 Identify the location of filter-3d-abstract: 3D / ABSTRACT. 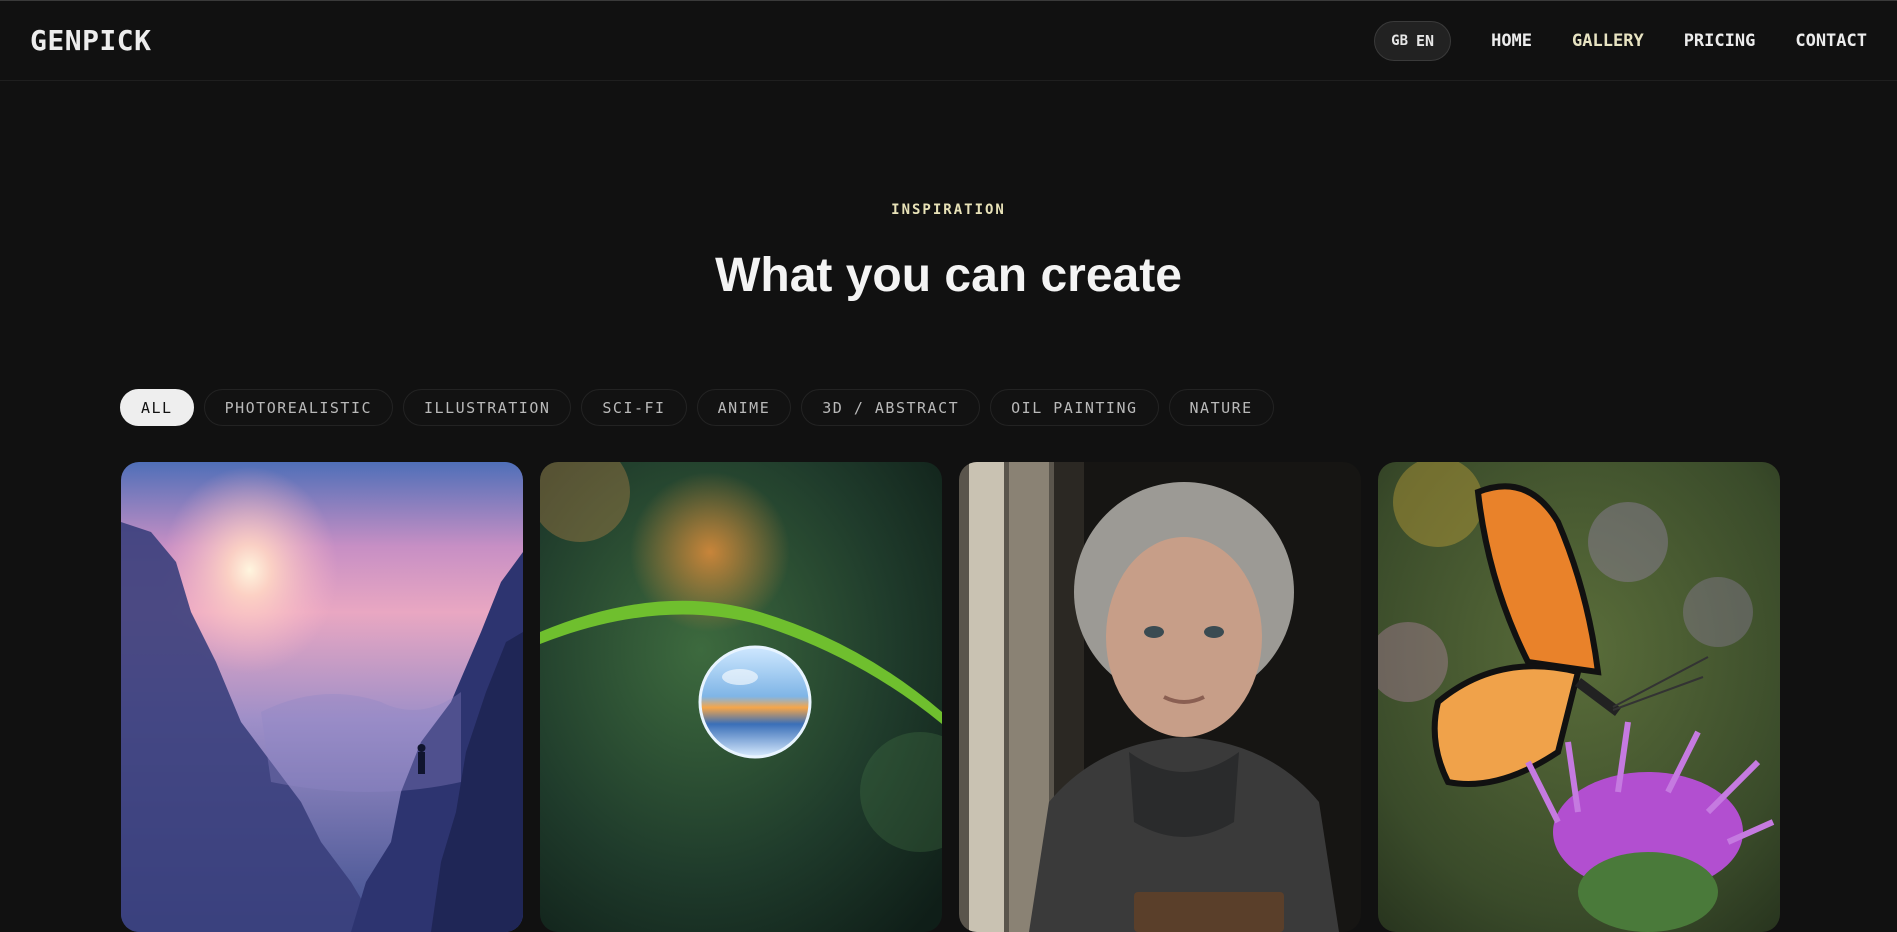
(891, 407).